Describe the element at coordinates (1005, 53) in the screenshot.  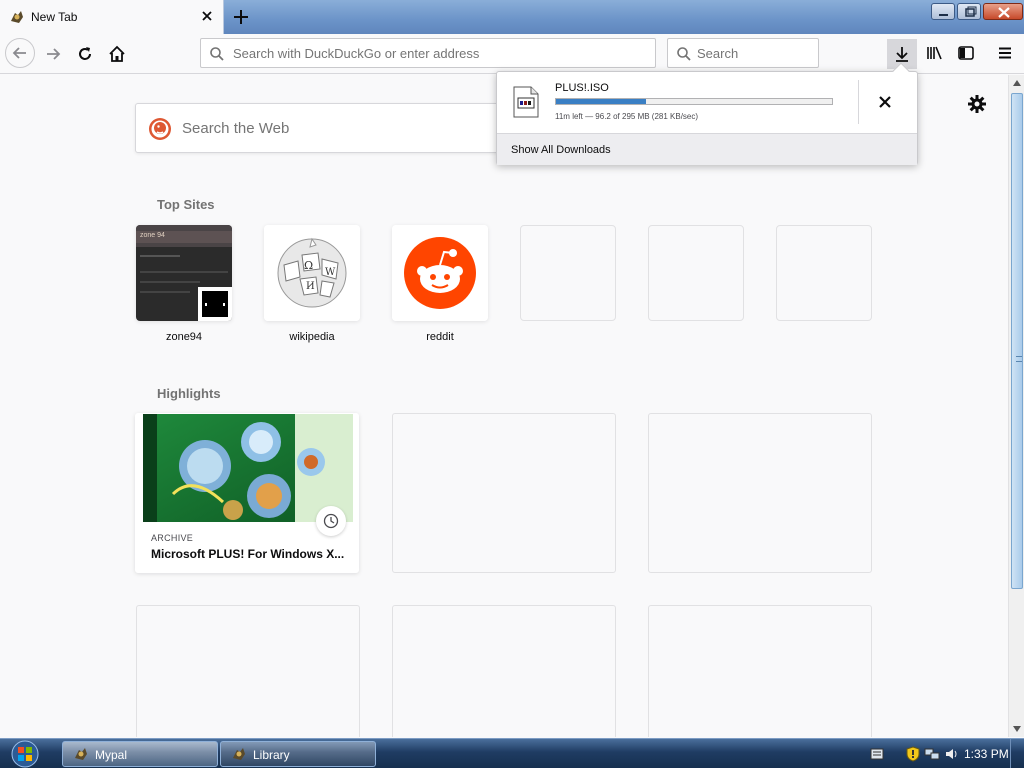
I see `menu-button` at that location.